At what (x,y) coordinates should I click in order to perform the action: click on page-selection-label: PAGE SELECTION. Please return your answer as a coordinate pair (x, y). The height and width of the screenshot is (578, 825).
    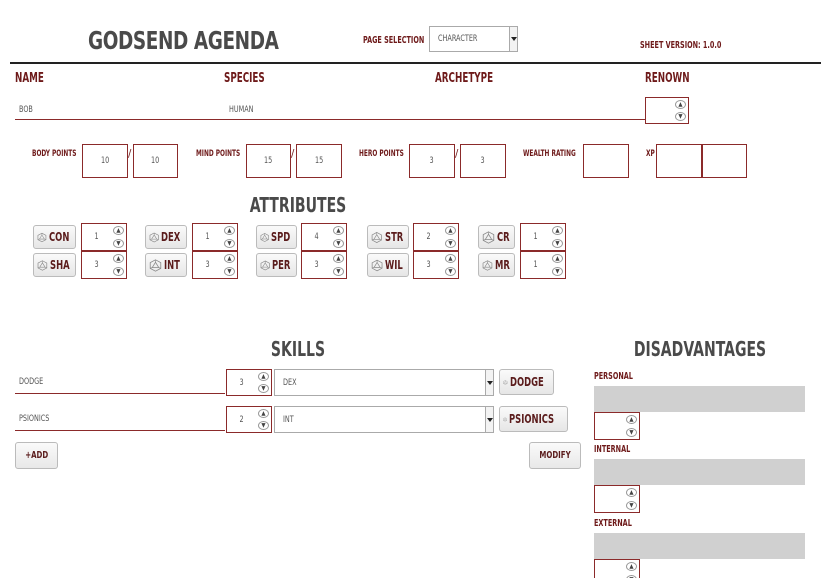
    Looking at the image, I should click on (394, 40).